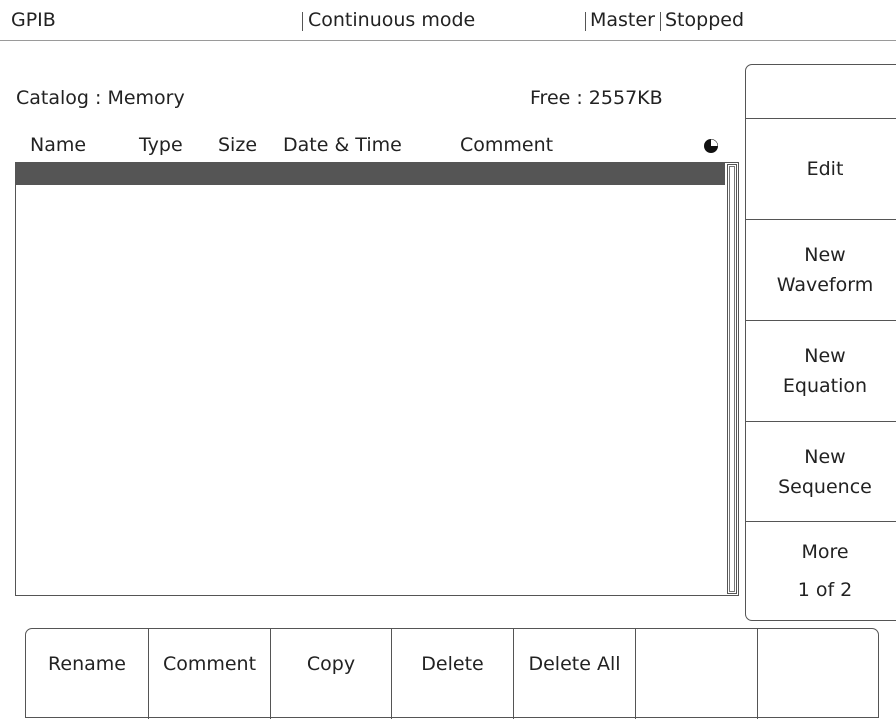 Image resolution: width=896 pixels, height=719 pixels. I want to click on status-interface: GPIB, so click(33, 20).